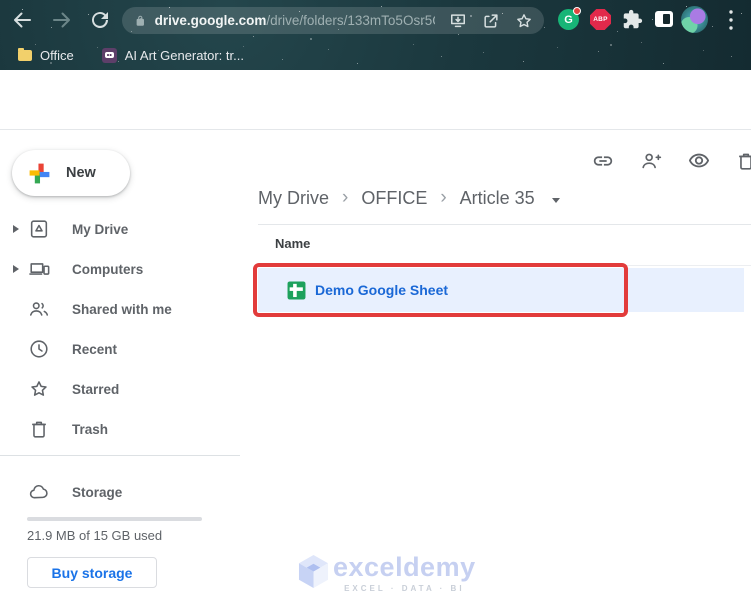 Image resolution: width=751 pixels, height=609 pixels. What do you see at coordinates (313, 571) in the screenshot?
I see `exceldemy-cube-icon` at bounding box center [313, 571].